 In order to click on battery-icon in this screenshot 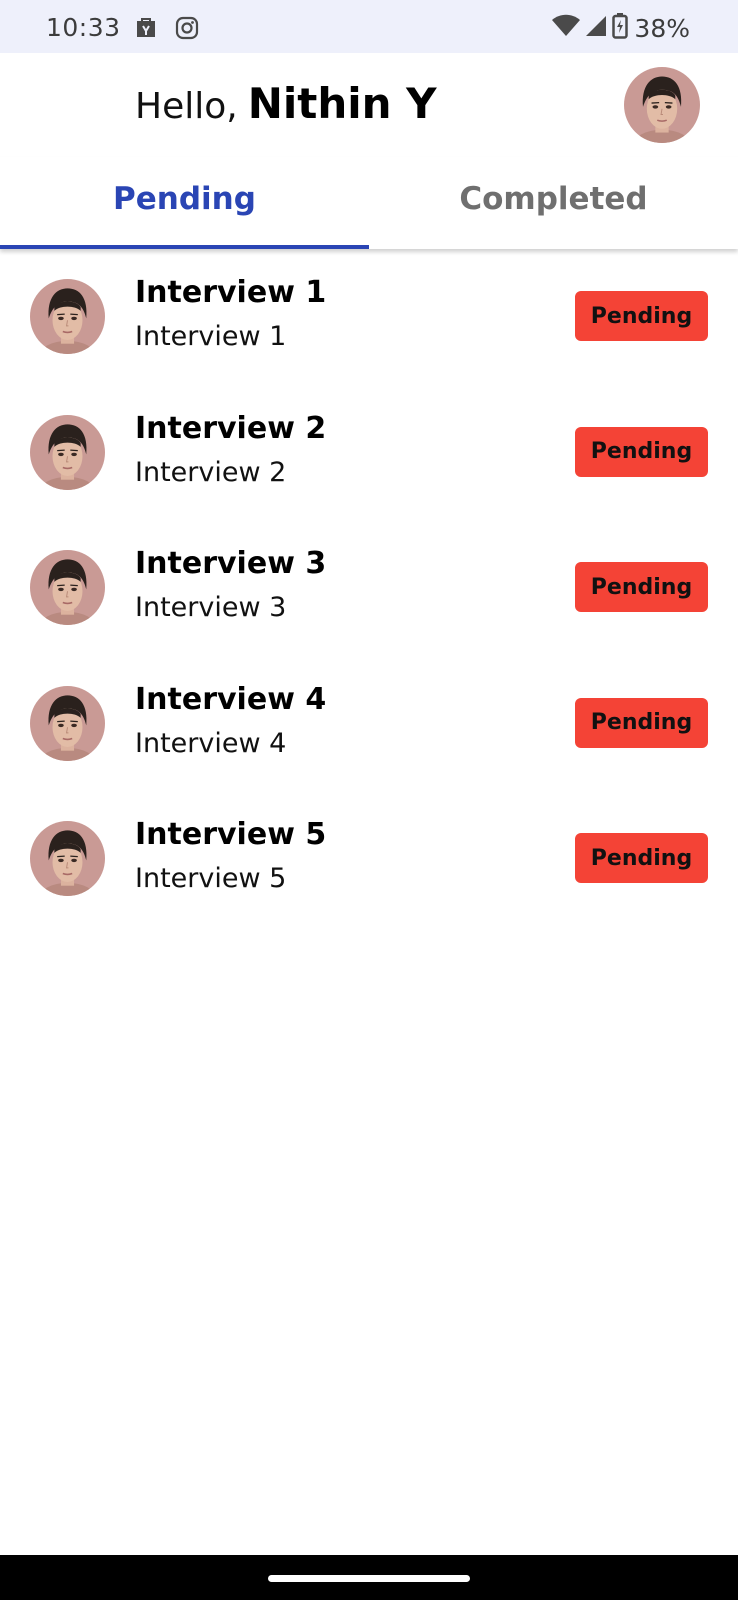, I will do `click(620, 28)`.